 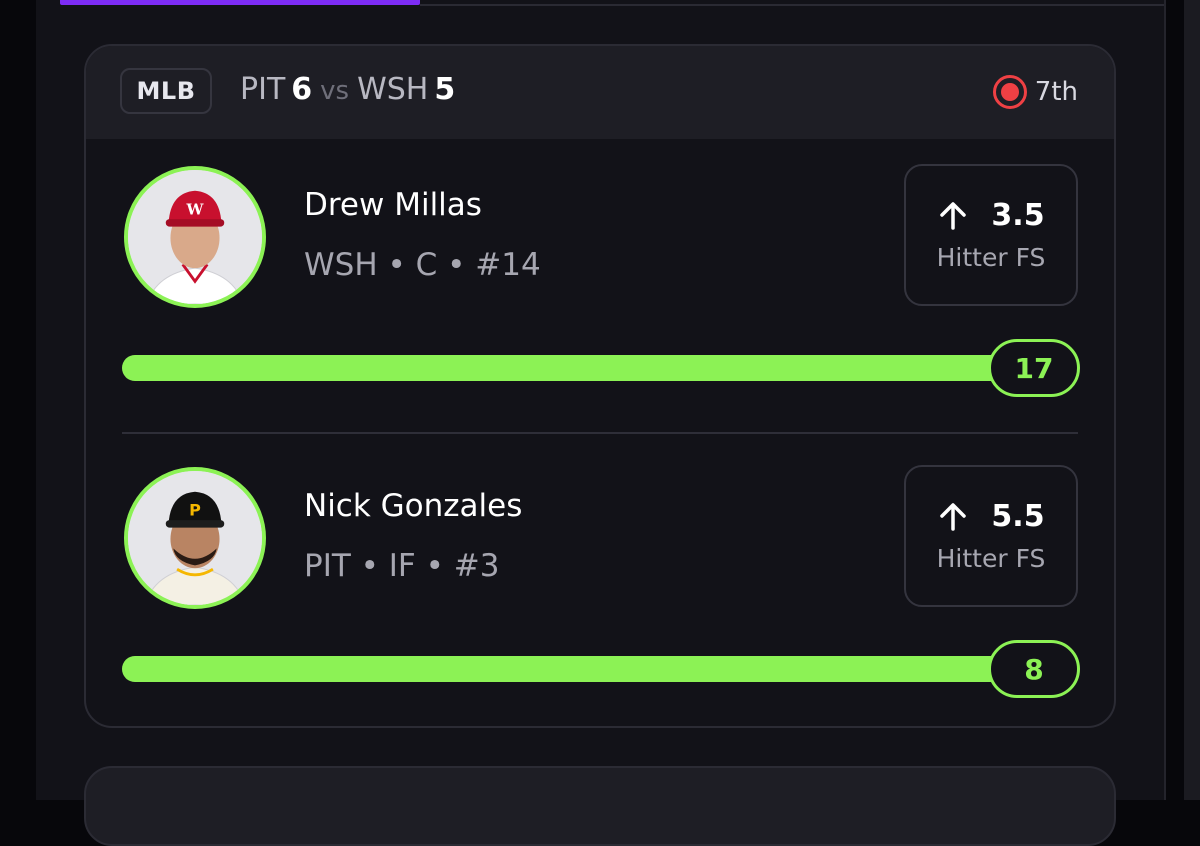 I want to click on league-badge: MLB, so click(x=166, y=91).